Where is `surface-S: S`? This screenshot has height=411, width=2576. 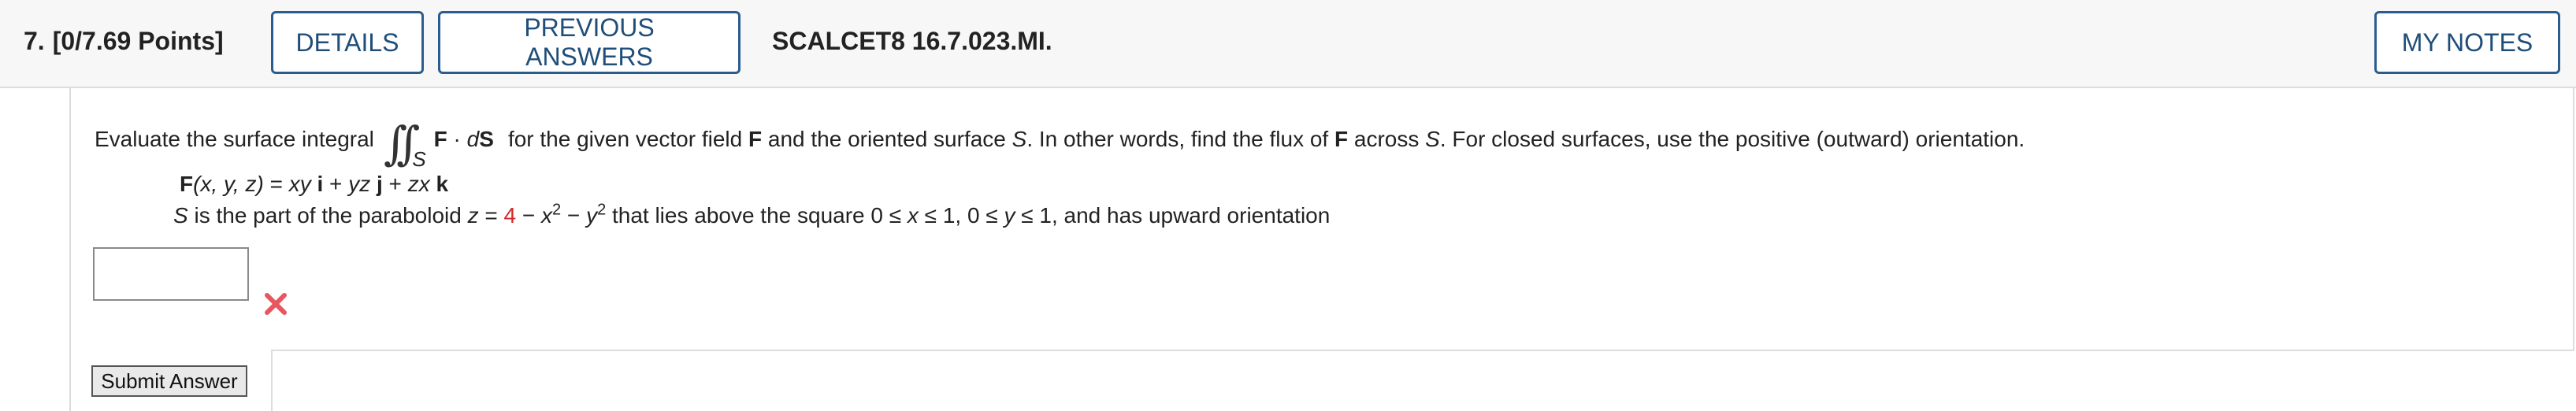
surface-S: S is located at coordinates (180, 215).